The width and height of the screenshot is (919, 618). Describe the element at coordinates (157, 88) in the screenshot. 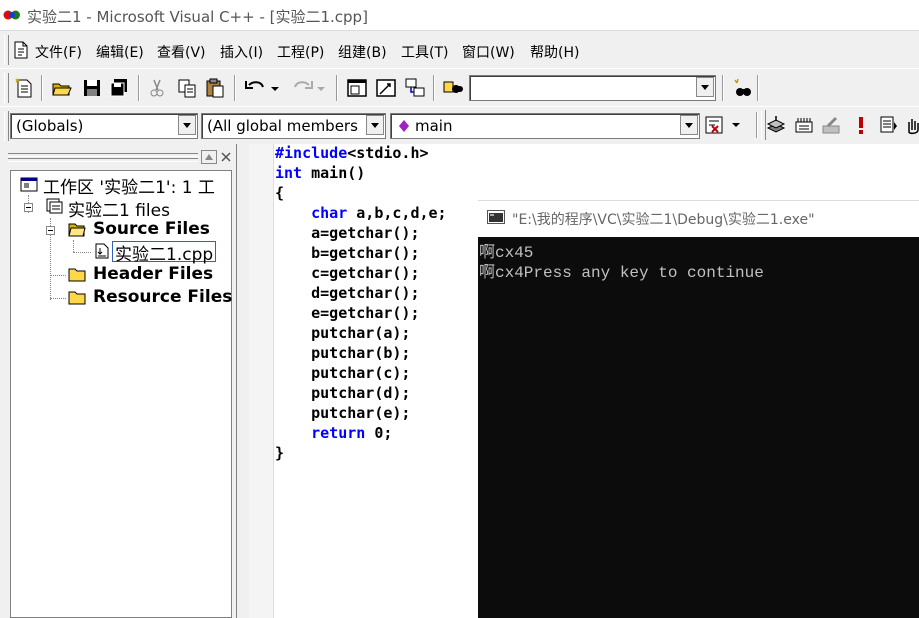

I see `cut-icon` at that location.